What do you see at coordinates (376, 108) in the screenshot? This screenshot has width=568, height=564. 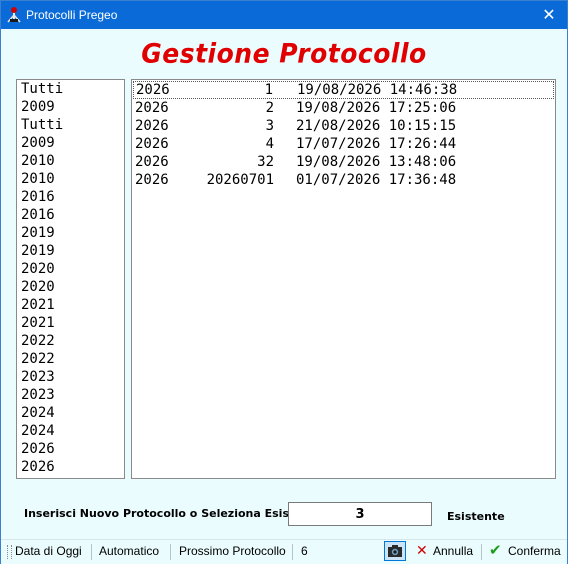 I see `protocol-datetime: 19/08/2026 17:25:06` at bounding box center [376, 108].